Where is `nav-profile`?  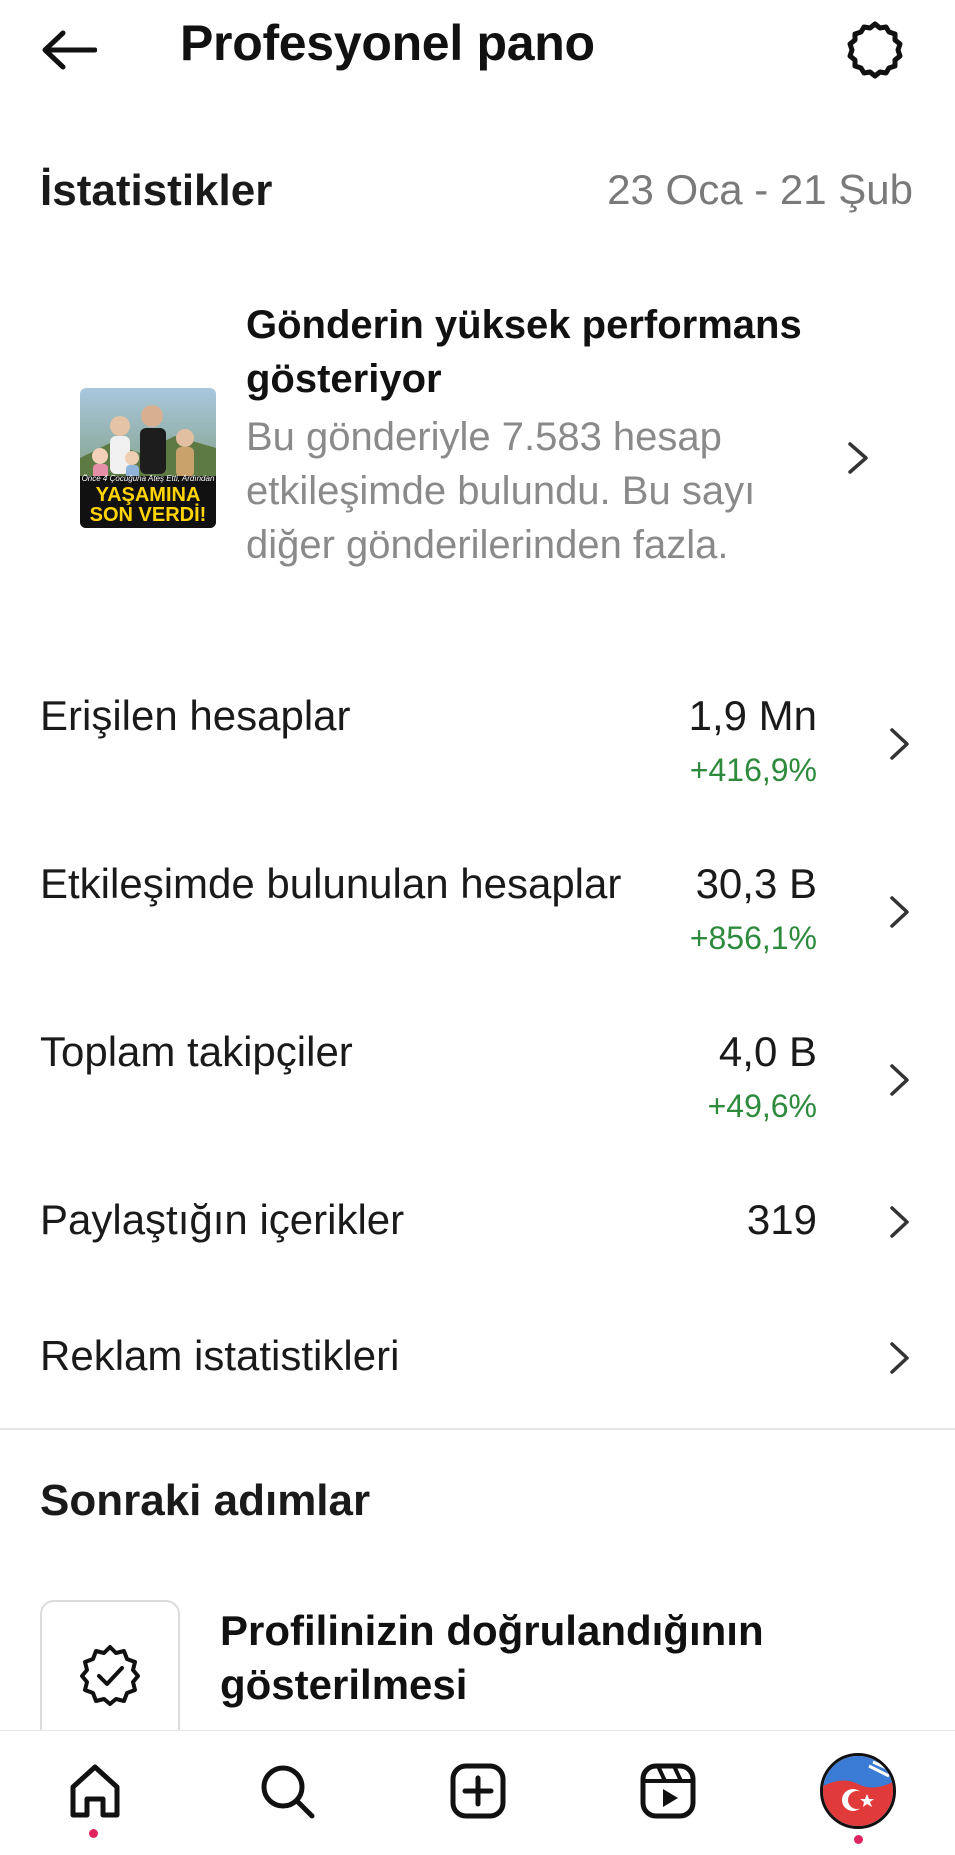 nav-profile is located at coordinates (858, 1797).